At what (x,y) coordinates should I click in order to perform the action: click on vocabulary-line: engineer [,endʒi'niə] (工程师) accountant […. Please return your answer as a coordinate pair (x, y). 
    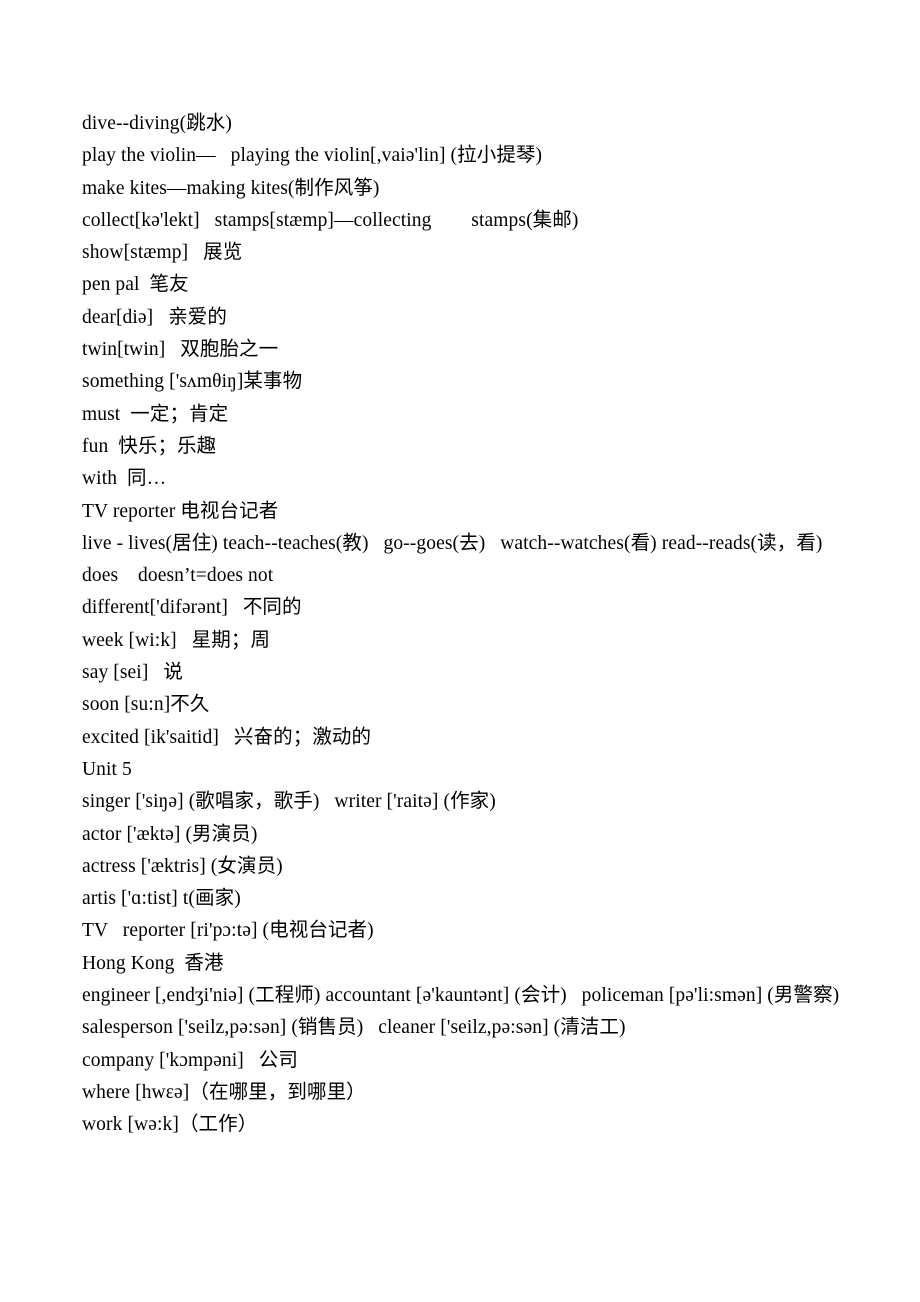
    Looking at the image, I should click on (468, 1012).